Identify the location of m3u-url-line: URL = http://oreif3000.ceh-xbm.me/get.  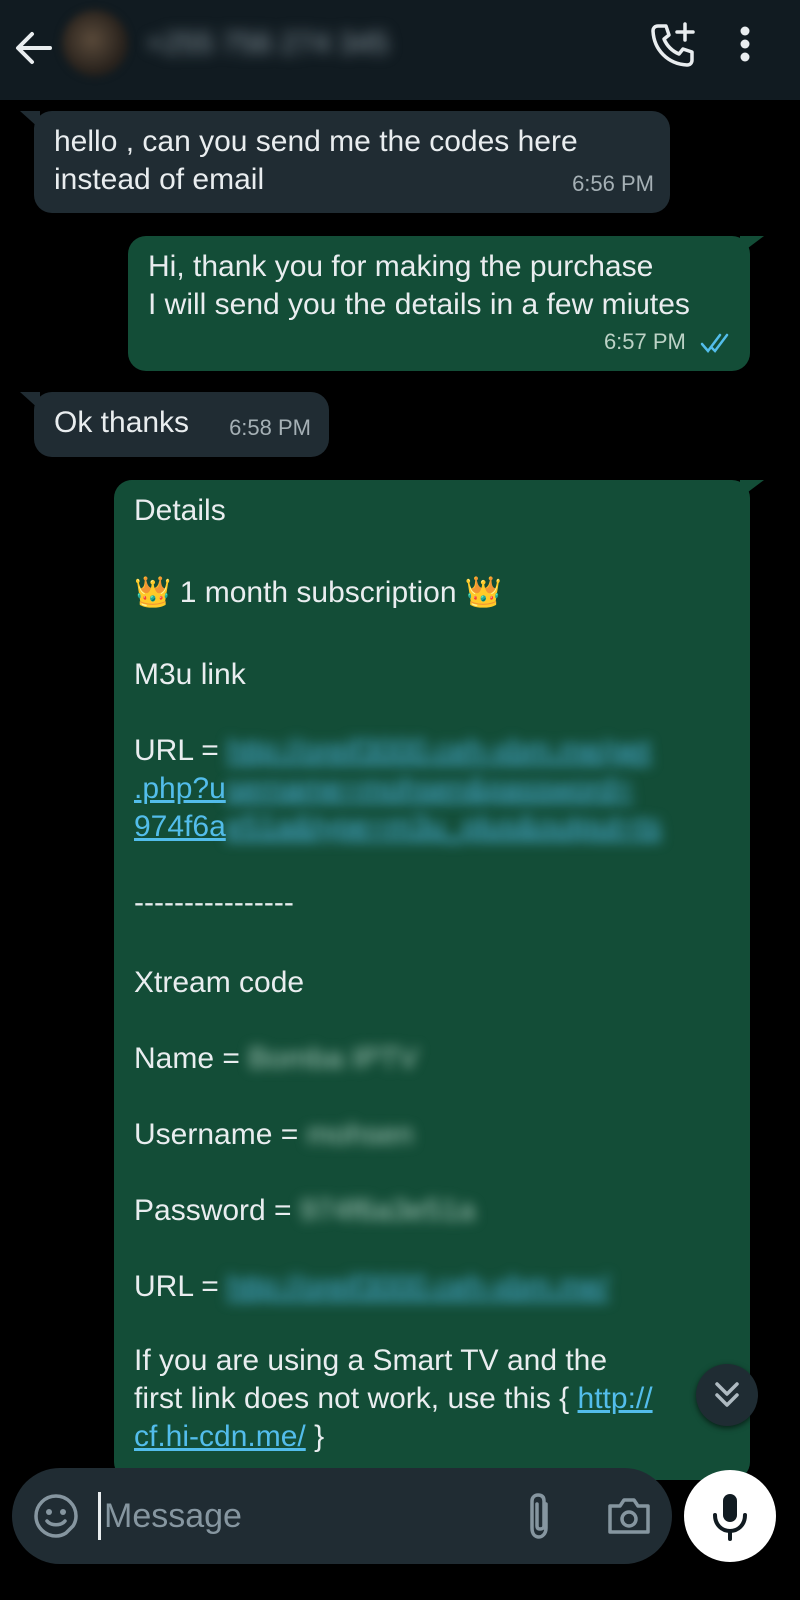
(392, 751).